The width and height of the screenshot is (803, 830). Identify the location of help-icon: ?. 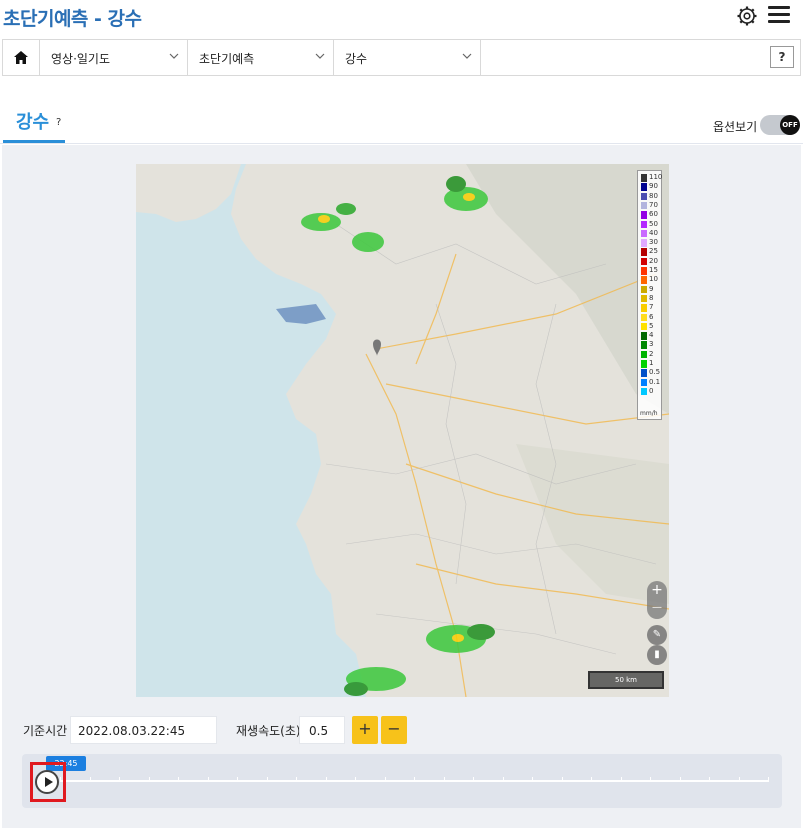
(58, 122).